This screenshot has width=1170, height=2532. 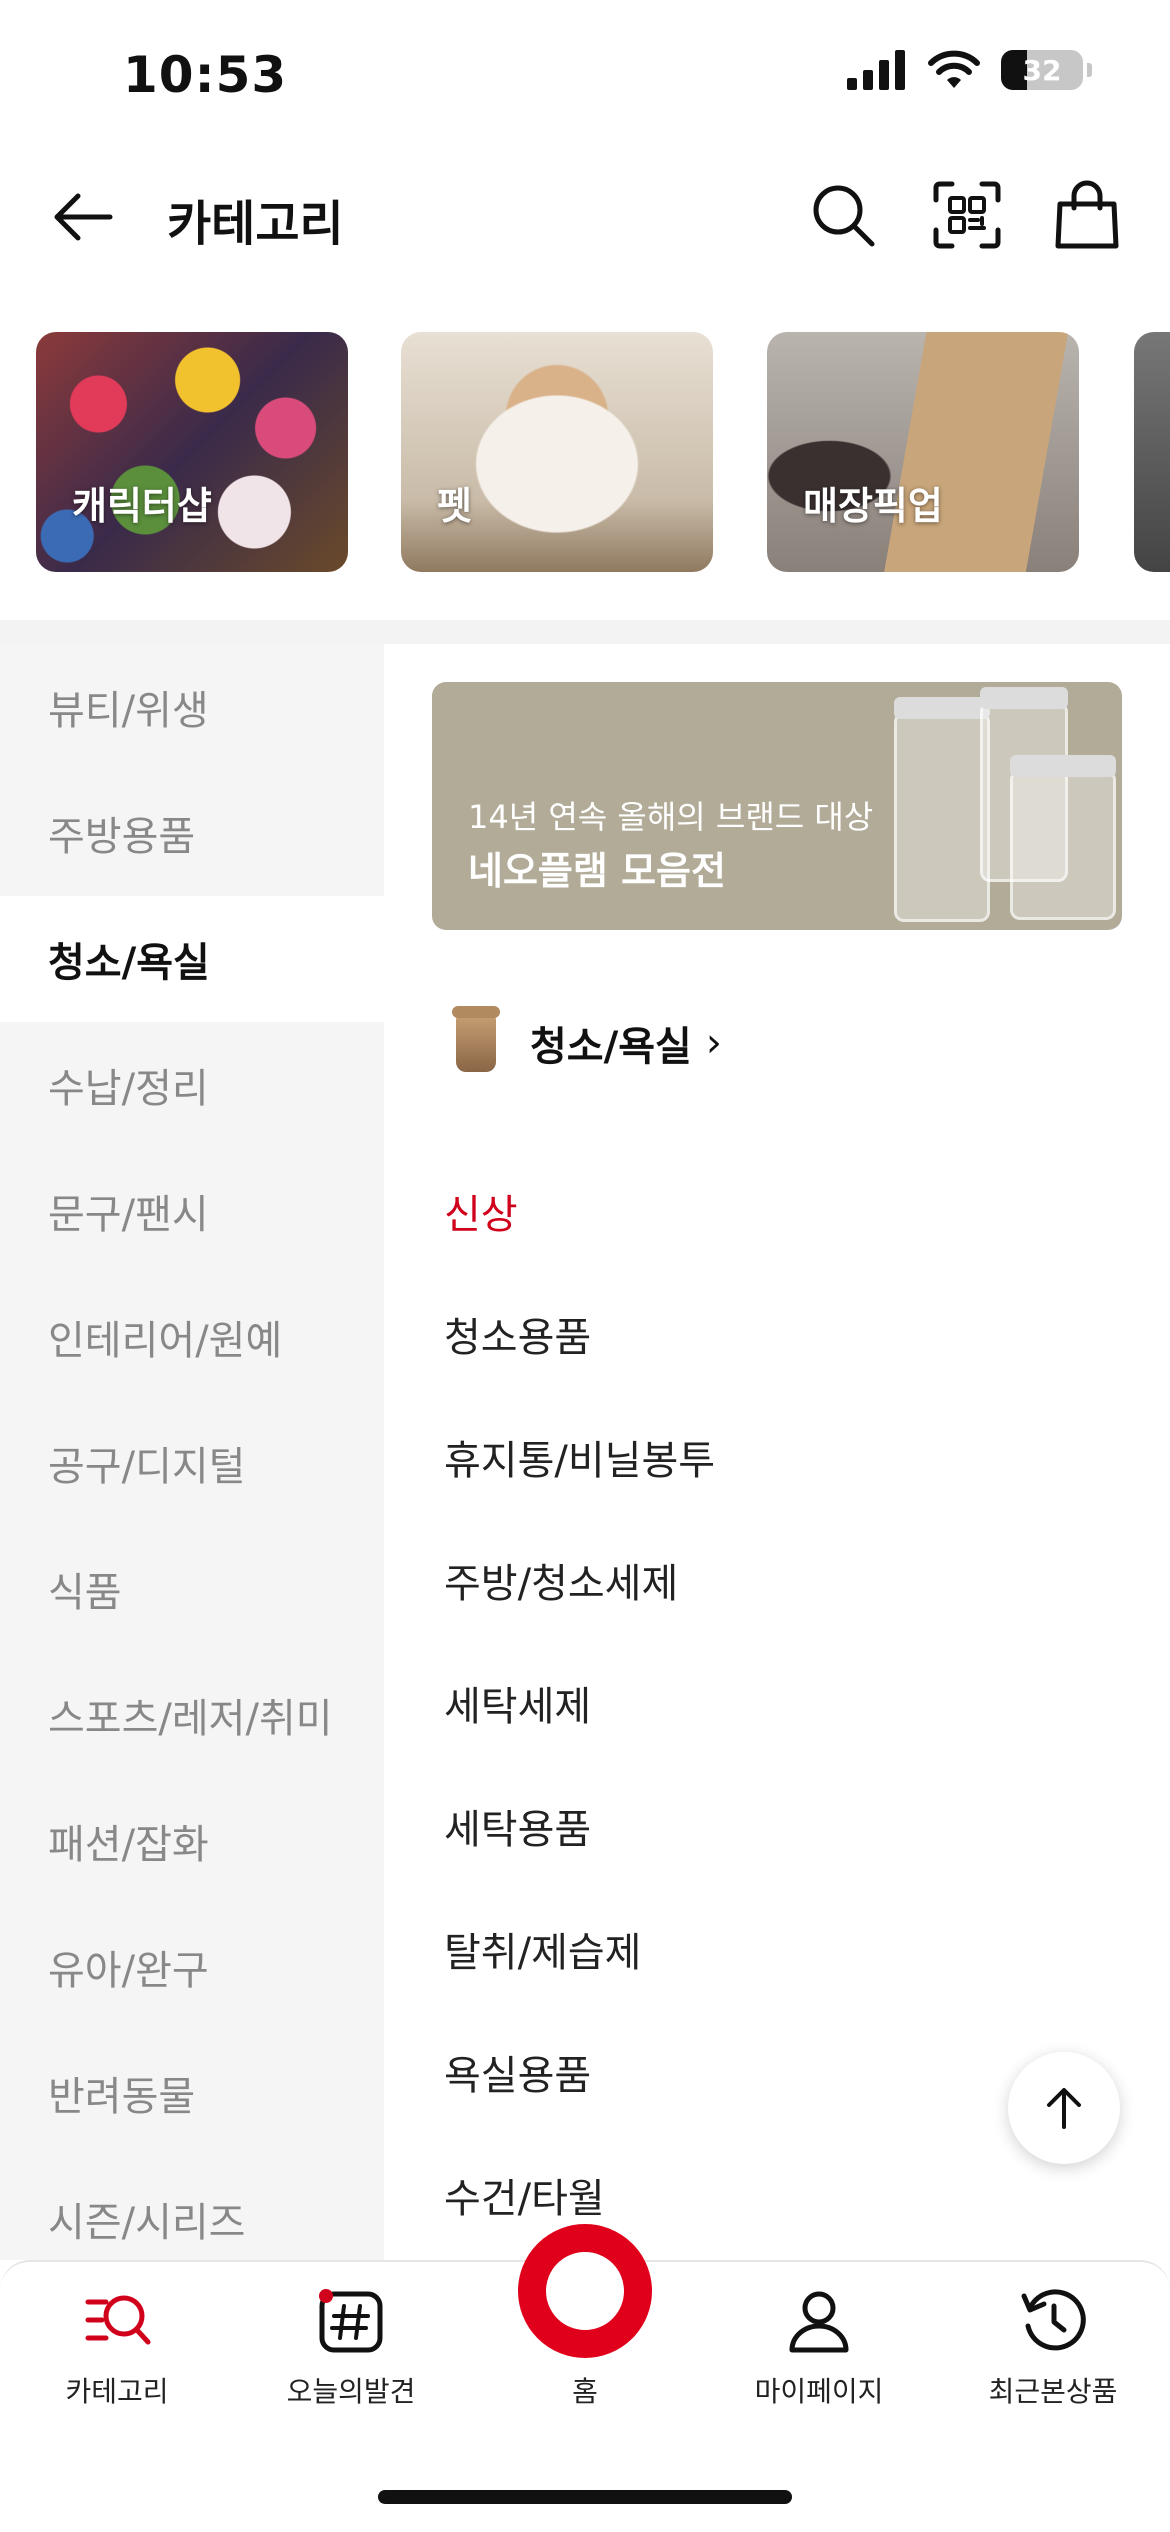 I want to click on featured-card-pet: 펫, so click(x=557, y=452).